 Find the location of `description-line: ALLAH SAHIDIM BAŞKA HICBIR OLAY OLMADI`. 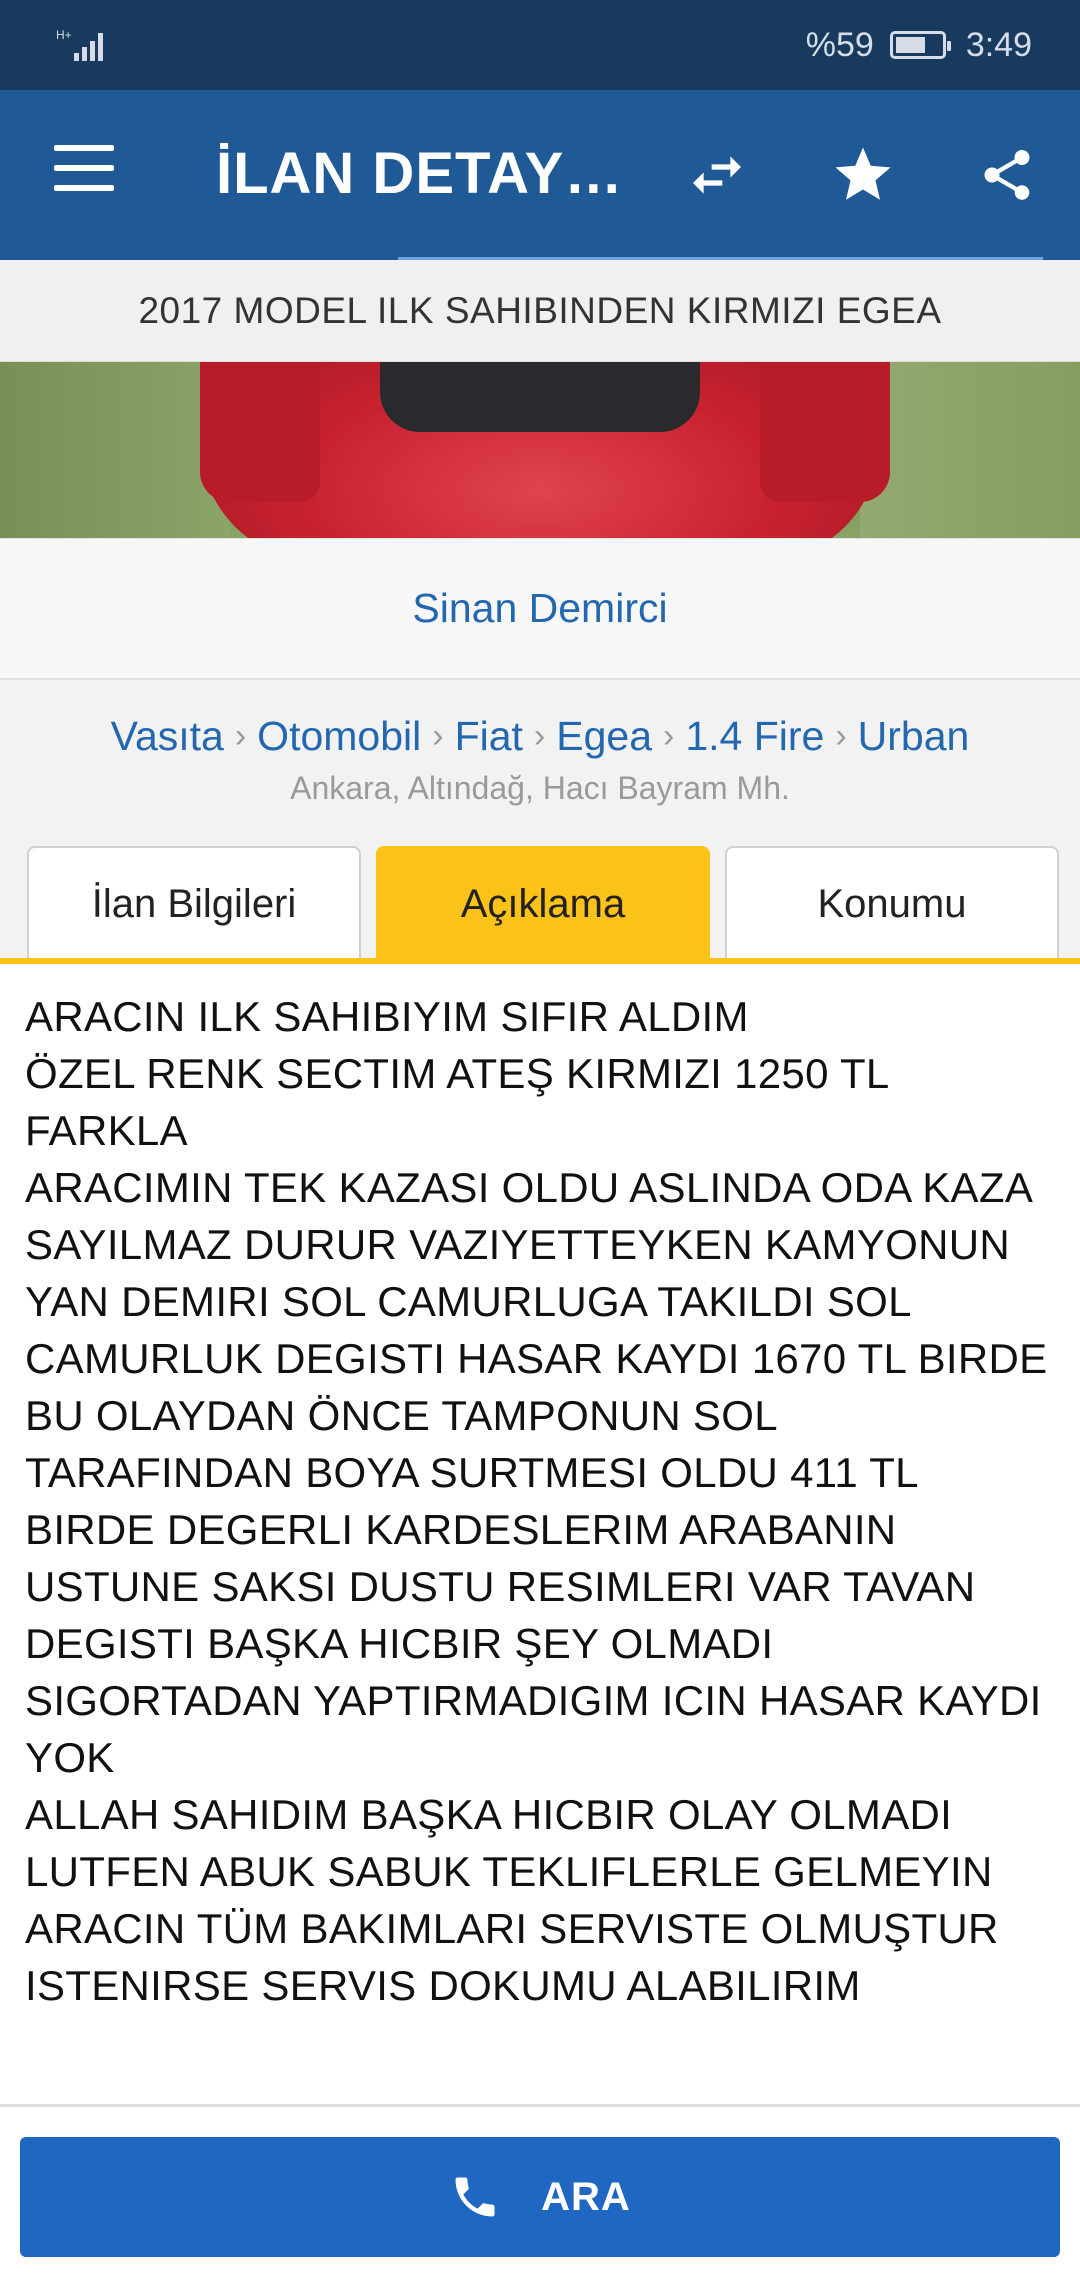

description-line: ALLAH SAHIDIM BAŞKA HICBIR OLAY OLMADI is located at coordinates (489, 1814).